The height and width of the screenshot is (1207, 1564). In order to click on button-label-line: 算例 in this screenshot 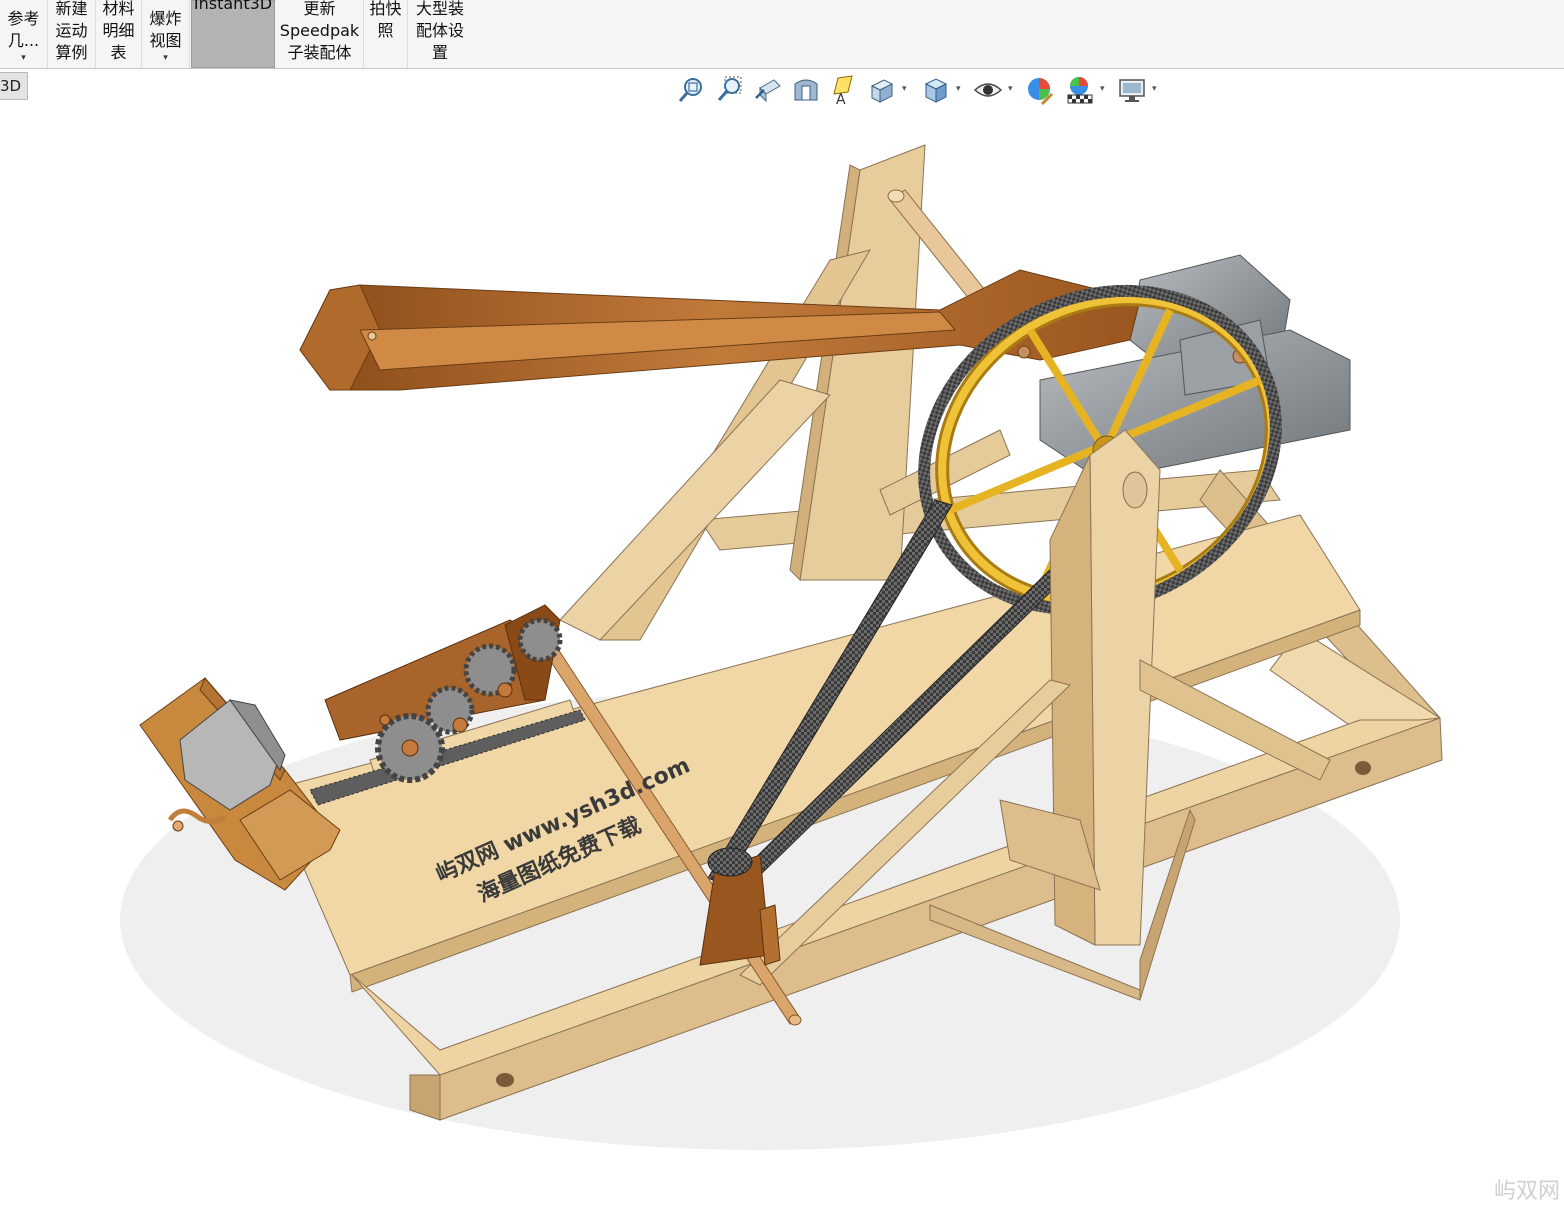, I will do `click(71, 52)`.